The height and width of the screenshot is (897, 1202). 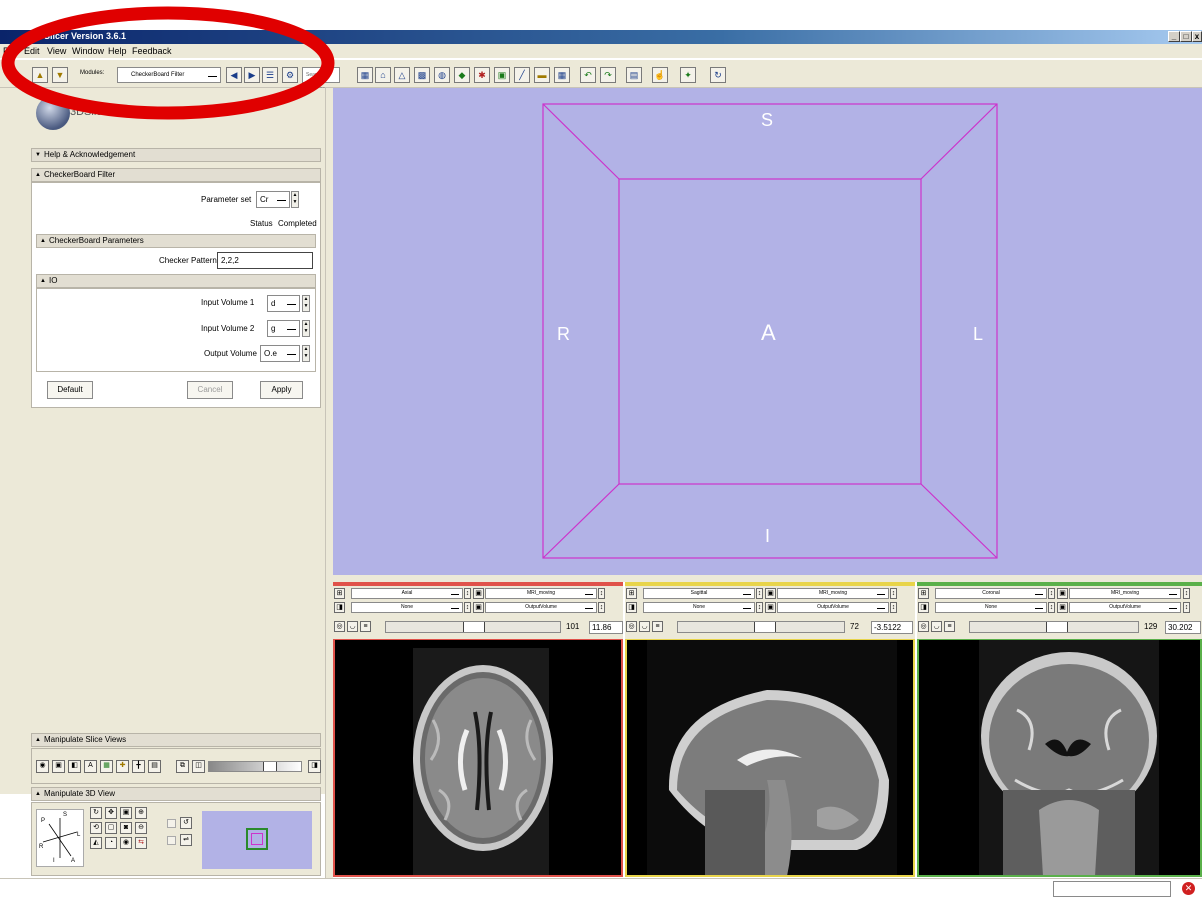 I want to click on transform-icon: △, so click(x=402, y=75).